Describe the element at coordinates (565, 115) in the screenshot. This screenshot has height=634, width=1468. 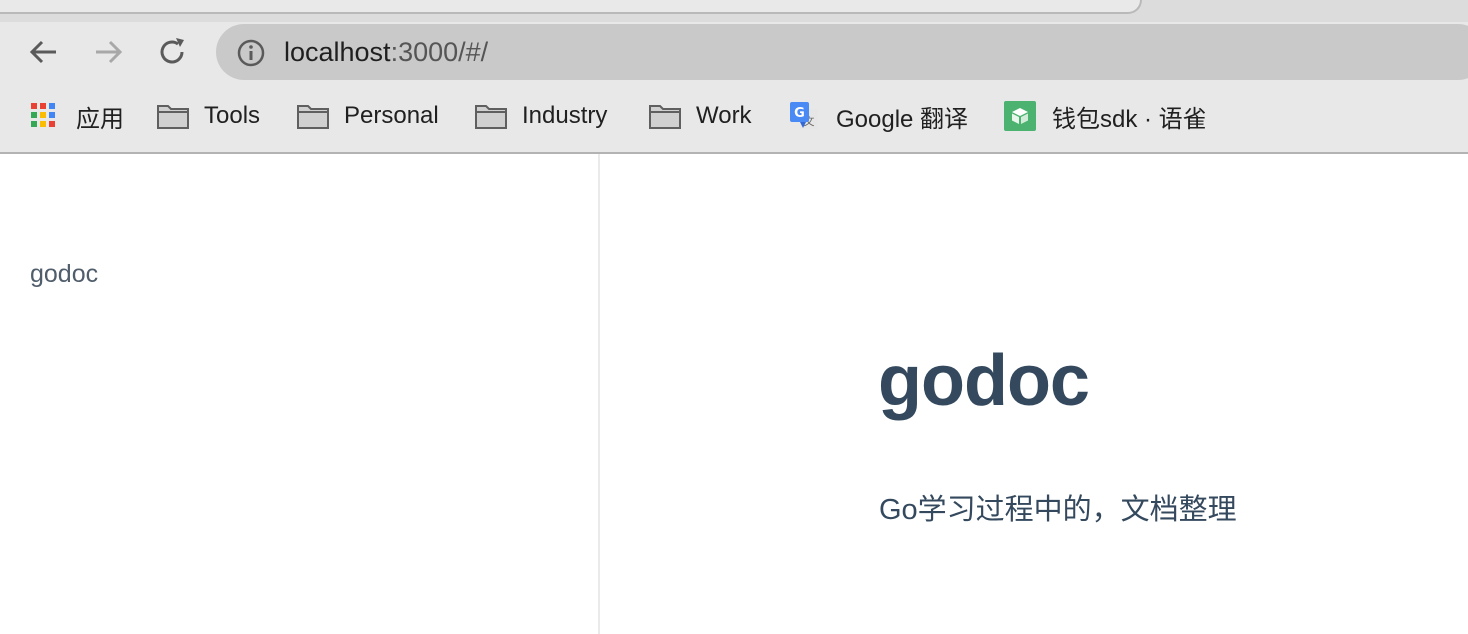
I see `bookmark-label: Industry` at that location.